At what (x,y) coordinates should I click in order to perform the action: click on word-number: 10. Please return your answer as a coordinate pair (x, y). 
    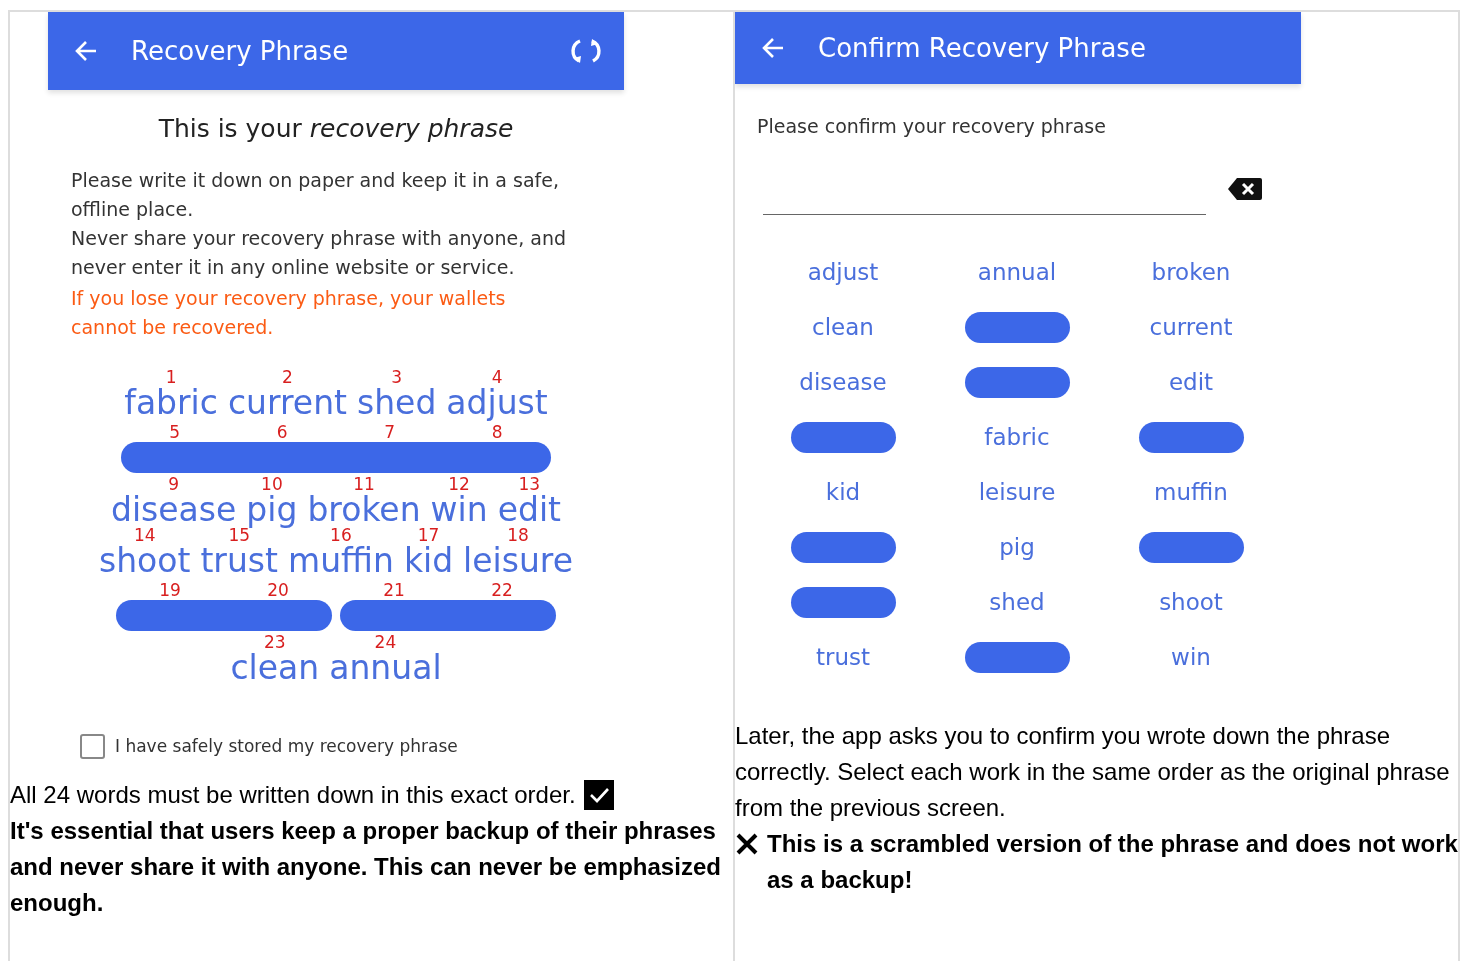
    Looking at the image, I should click on (272, 484).